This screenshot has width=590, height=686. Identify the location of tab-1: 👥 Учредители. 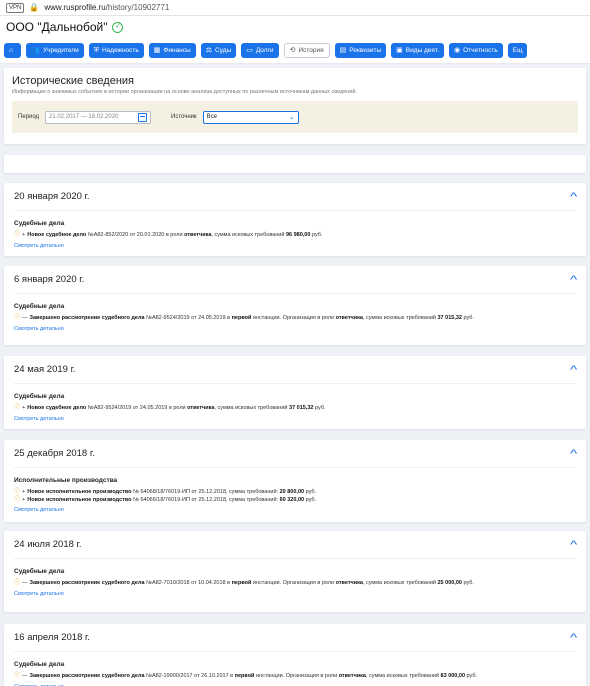
(55, 50).